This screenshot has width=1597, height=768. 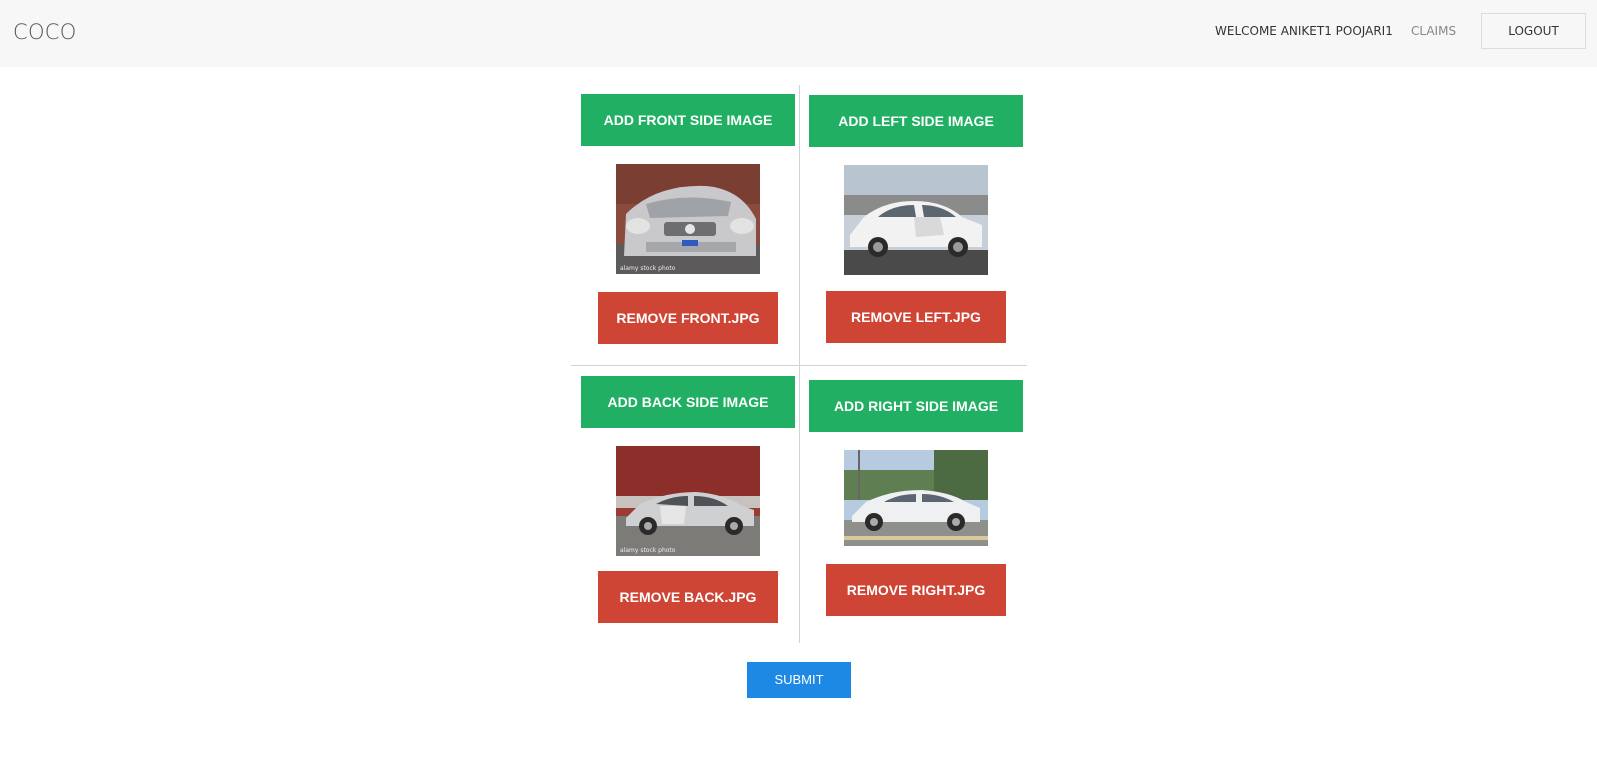 I want to click on remove-left-image-button: REMOVE LEFT.JPG, so click(x=916, y=317).